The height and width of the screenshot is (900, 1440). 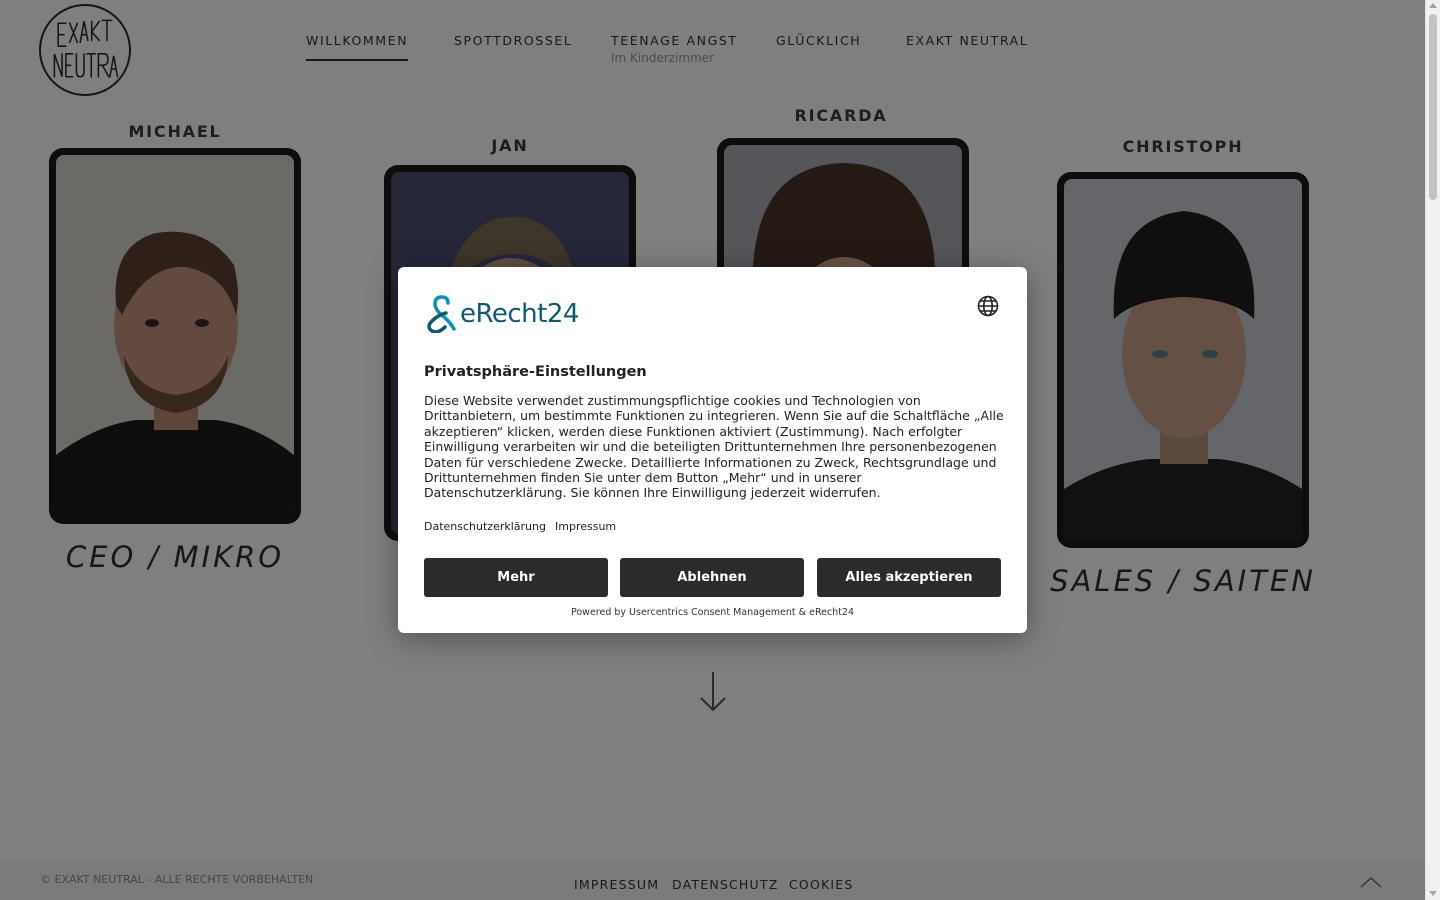 What do you see at coordinates (909, 577) in the screenshot?
I see `accept-all-button: Alles akzeptieren` at bounding box center [909, 577].